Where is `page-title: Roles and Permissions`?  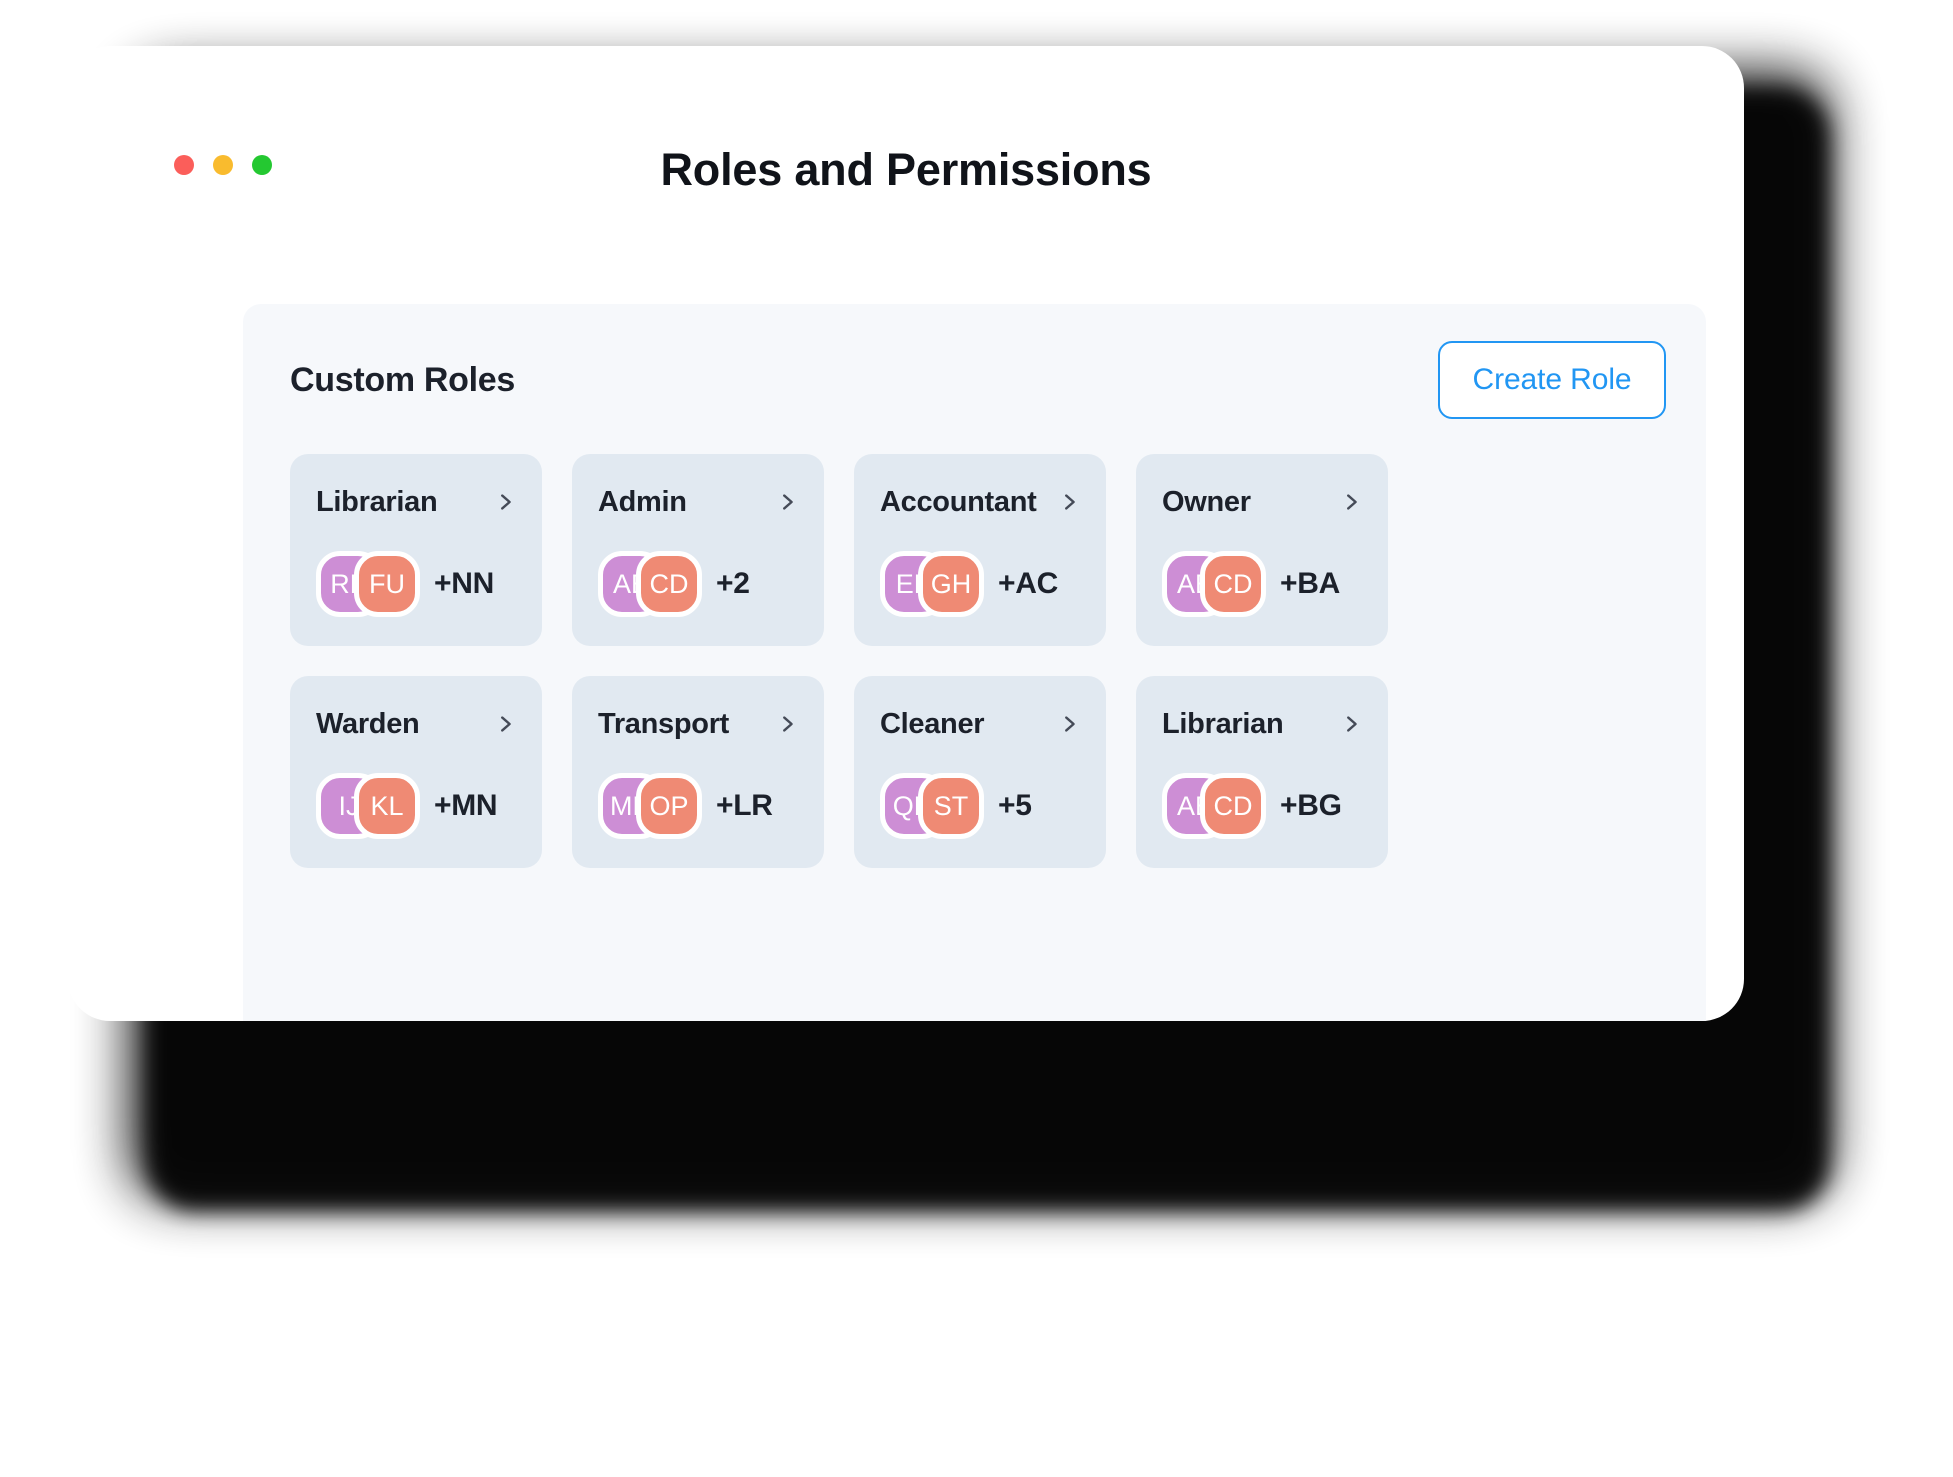 page-title: Roles and Permissions is located at coordinates (906, 169).